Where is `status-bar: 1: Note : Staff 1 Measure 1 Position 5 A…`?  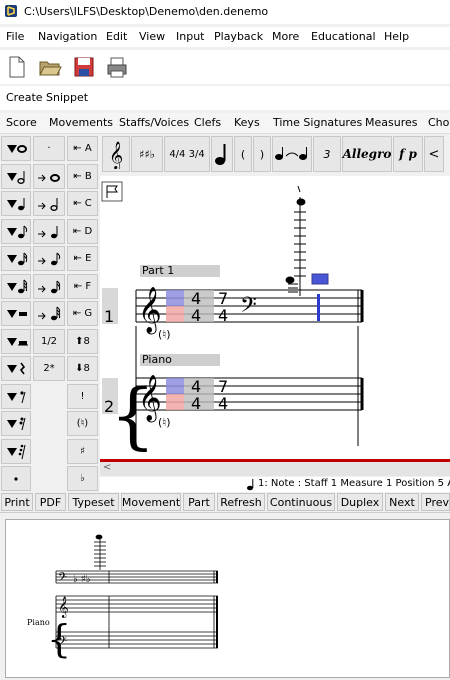 status-bar: 1: Note : Staff 1 Measure 1 Position 5 A… is located at coordinates (275, 484).